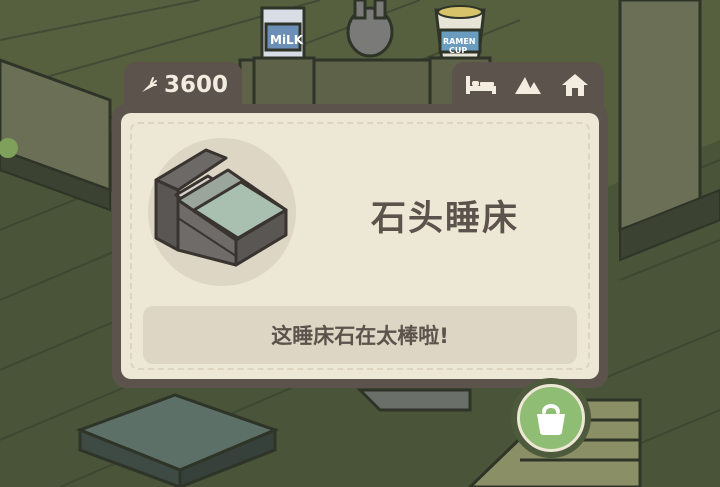 This screenshot has width=720, height=487. I want to click on house-icon, so click(574, 85).